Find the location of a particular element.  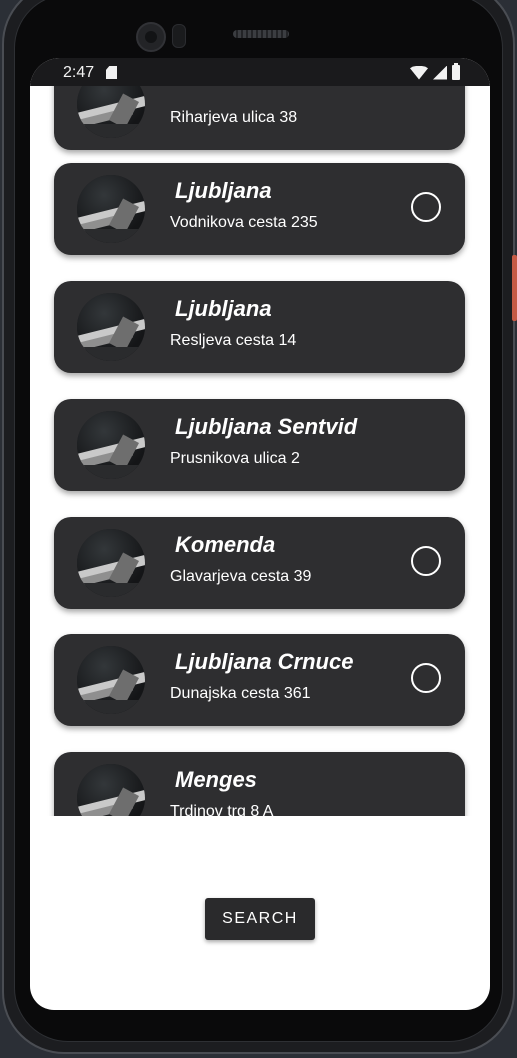

location-card: Ljubljana Sentvid Prusnikova ulica 2 is located at coordinates (259, 445).